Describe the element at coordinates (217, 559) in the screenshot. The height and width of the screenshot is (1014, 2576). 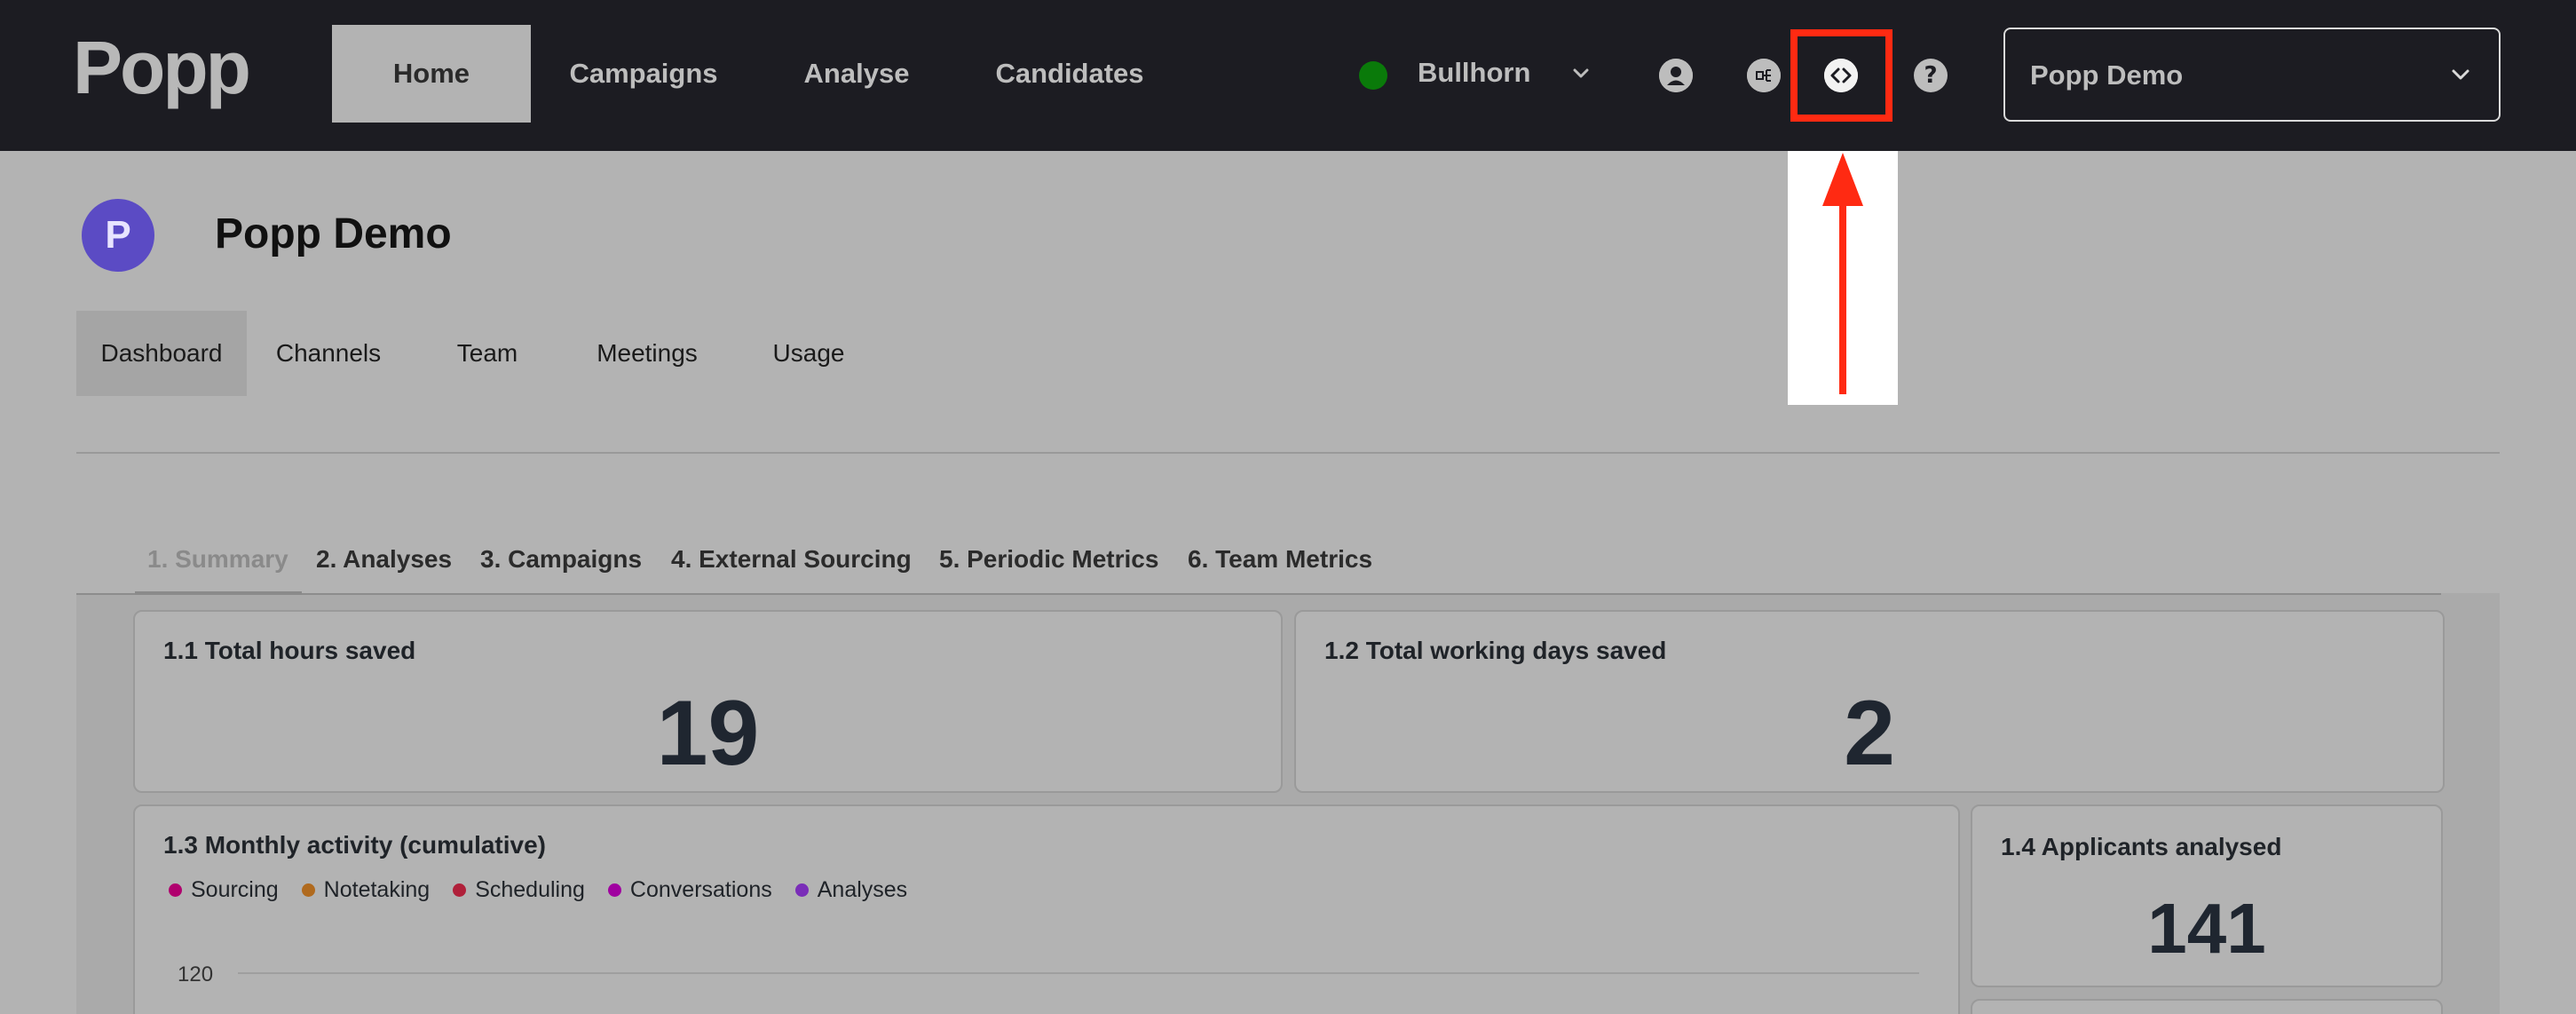
I see `section-tab-summary: 1. Summary` at that location.